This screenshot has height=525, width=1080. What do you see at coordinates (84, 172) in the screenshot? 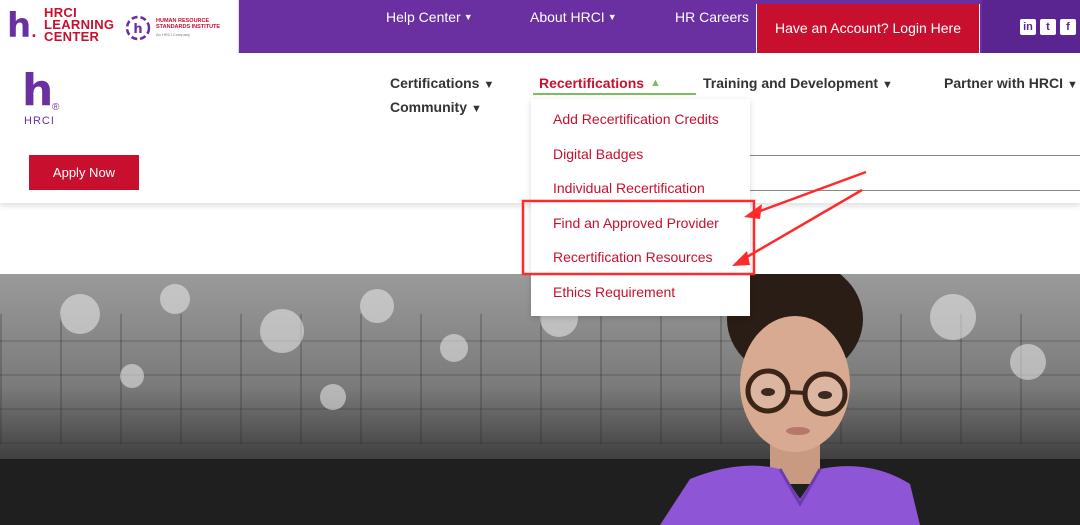
I see `apply-now-button: Apply Now` at bounding box center [84, 172].